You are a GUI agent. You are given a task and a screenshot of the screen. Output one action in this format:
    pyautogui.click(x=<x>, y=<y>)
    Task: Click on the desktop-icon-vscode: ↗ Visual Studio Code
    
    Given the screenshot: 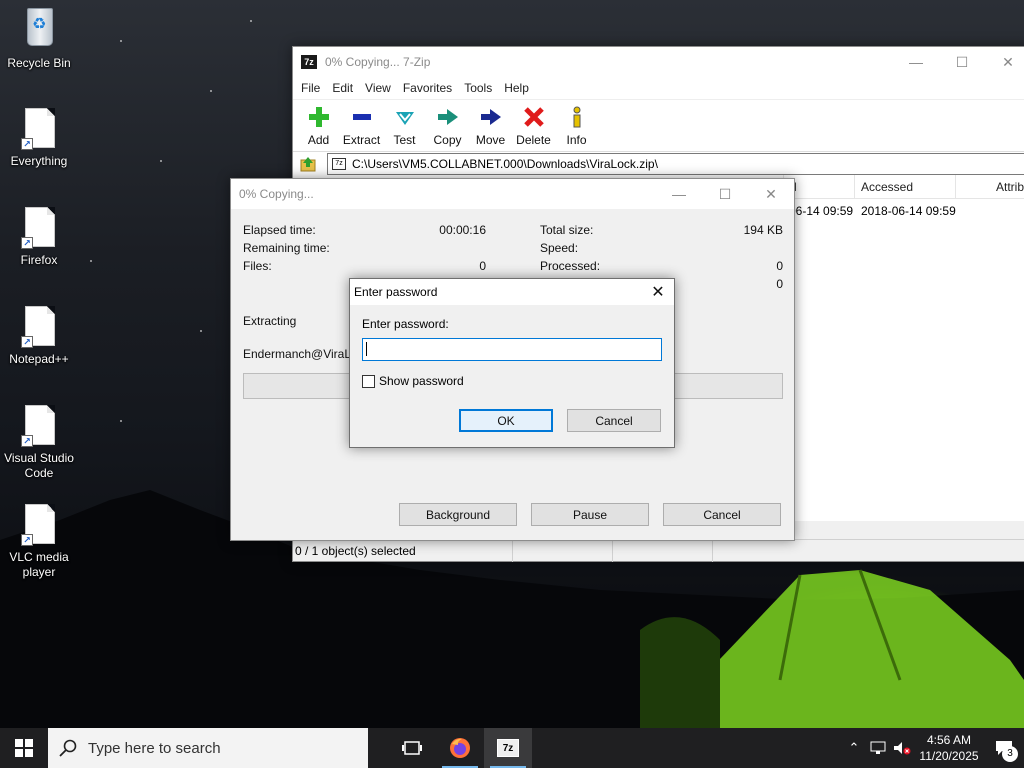 What is the action you would take?
    pyautogui.click(x=39, y=442)
    